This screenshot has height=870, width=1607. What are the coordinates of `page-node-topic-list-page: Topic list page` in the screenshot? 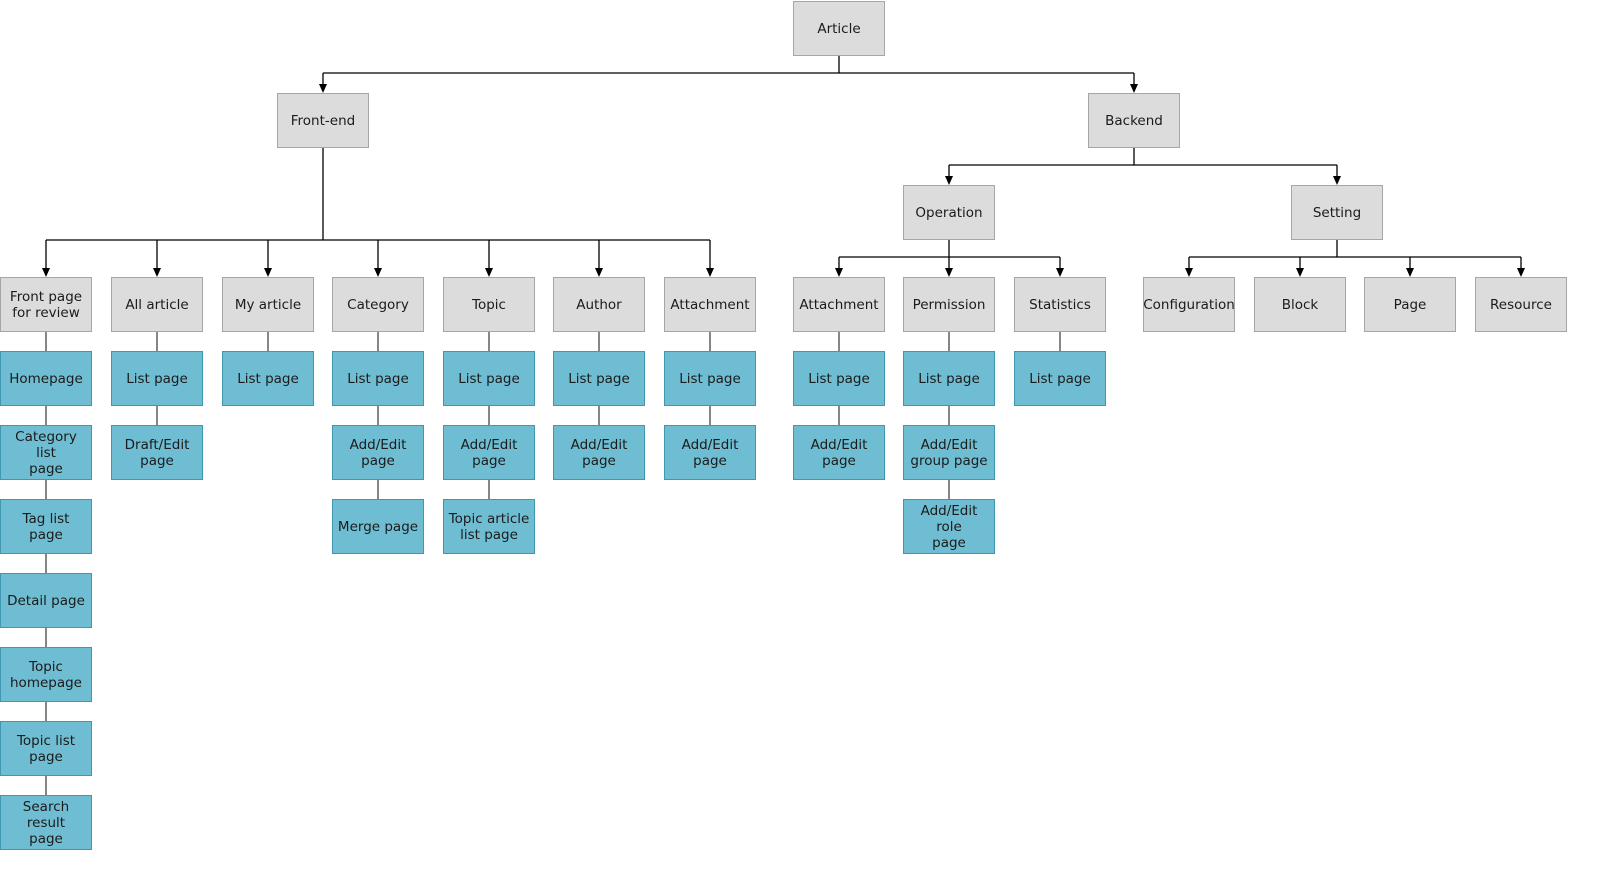 It's located at (46, 748).